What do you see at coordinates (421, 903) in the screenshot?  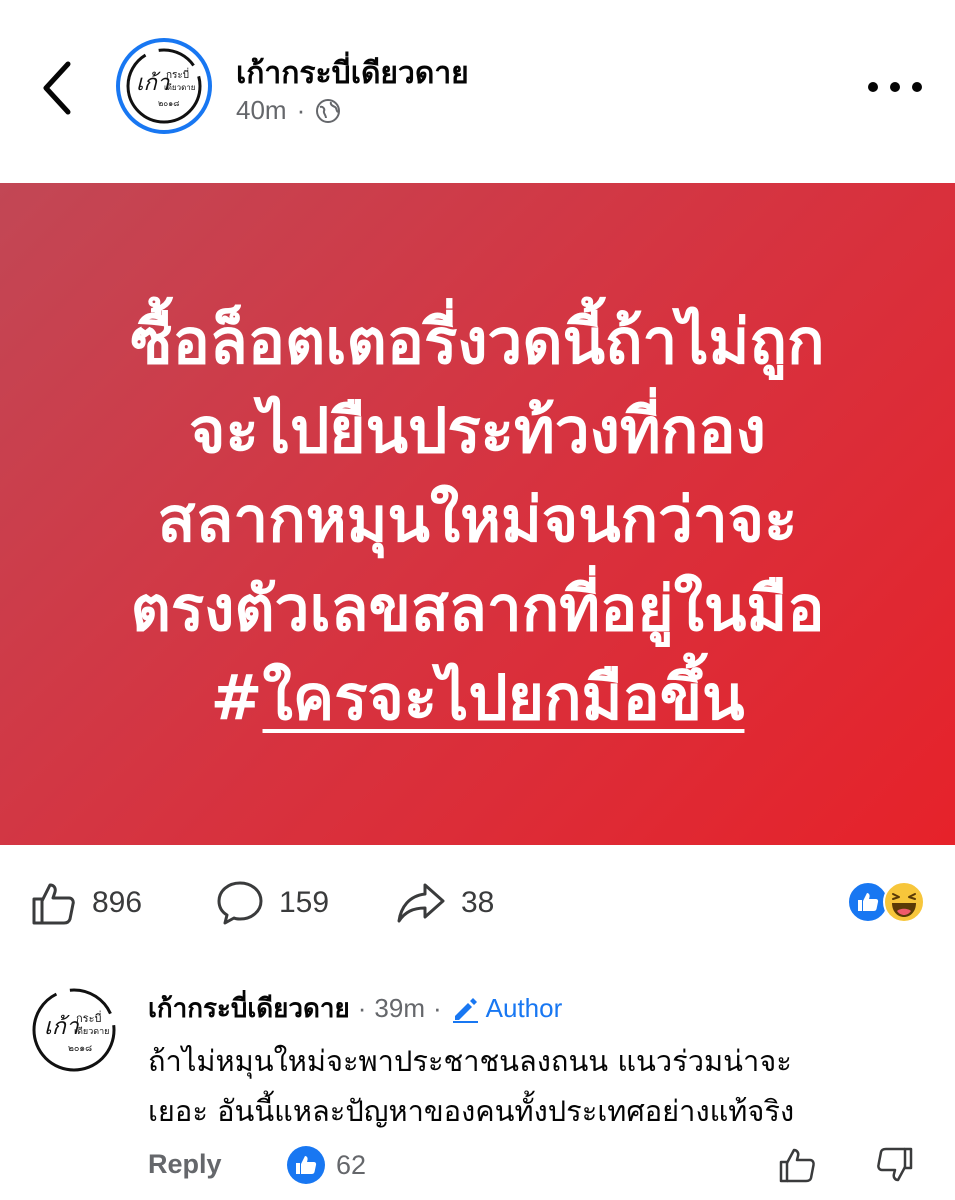 I see `share-arrow-icon` at bounding box center [421, 903].